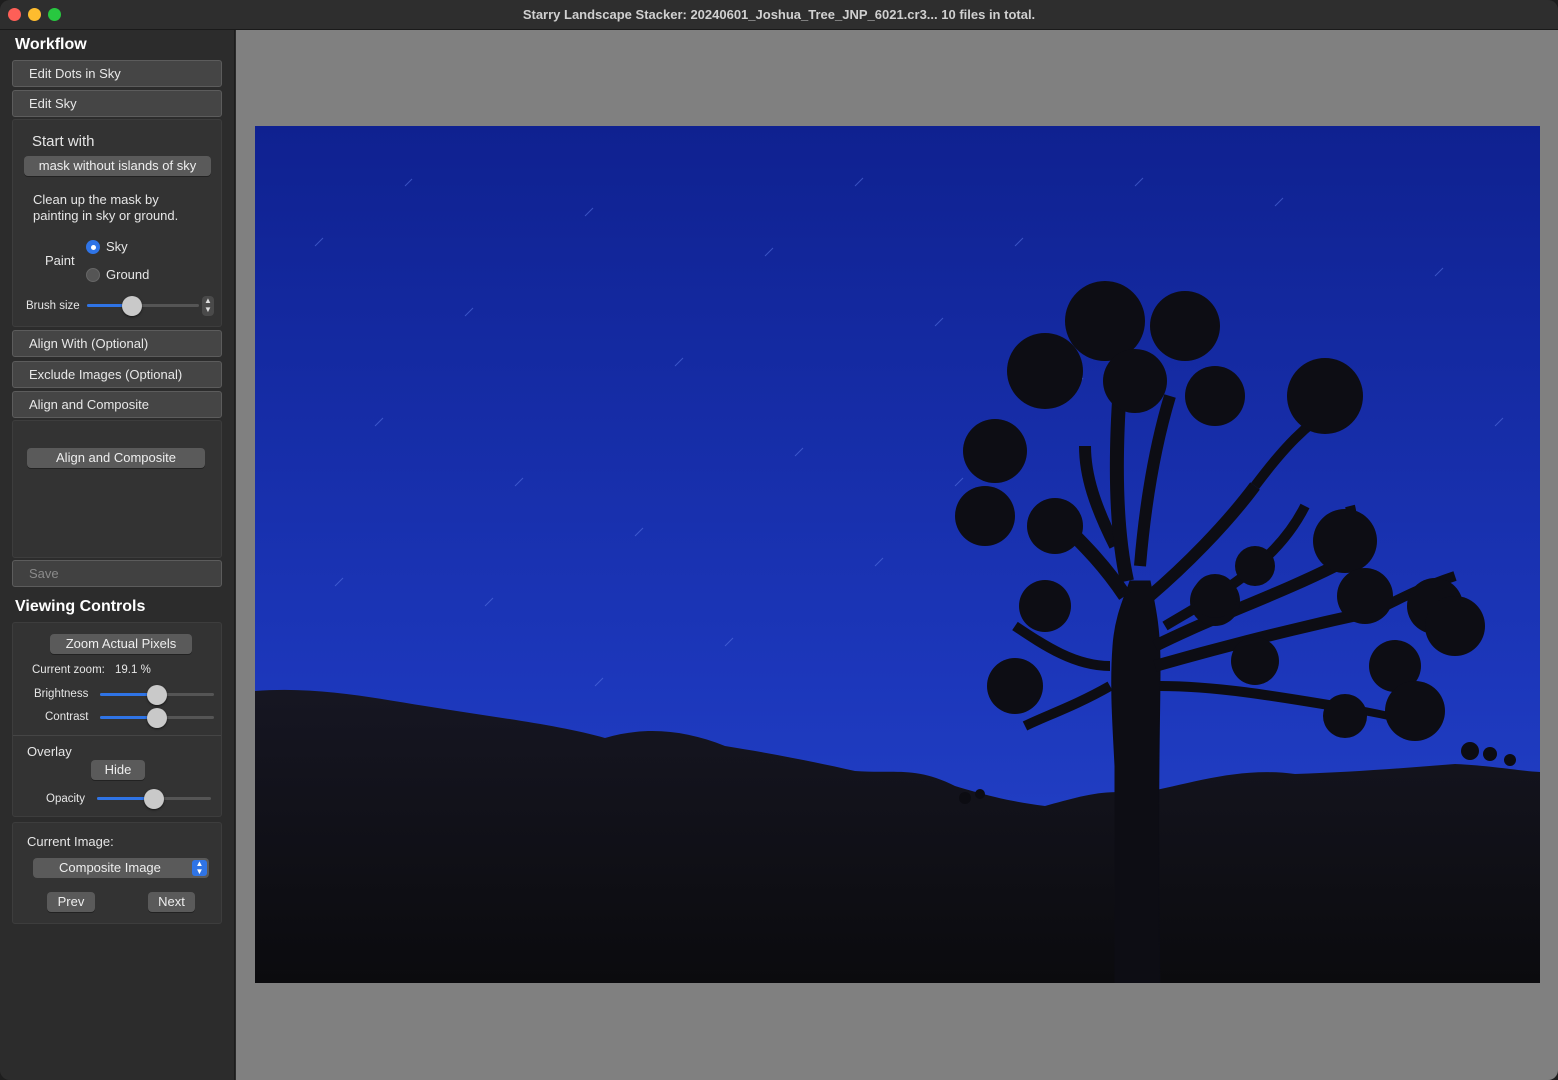 Image resolution: width=1558 pixels, height=1080 pixels. Describe the element at coordinates (53, 306) in the screenshot. I see `brush-size-label: Brush size` at that location.